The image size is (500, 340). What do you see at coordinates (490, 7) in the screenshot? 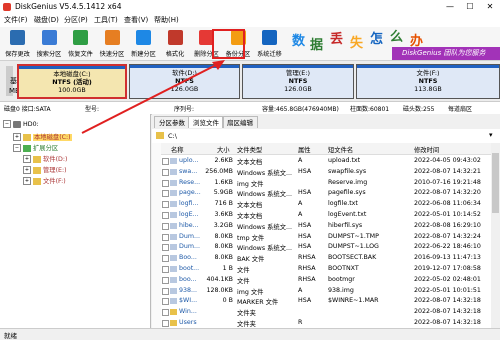
I see `close-button: ✕` at bounding box center [490, 7].